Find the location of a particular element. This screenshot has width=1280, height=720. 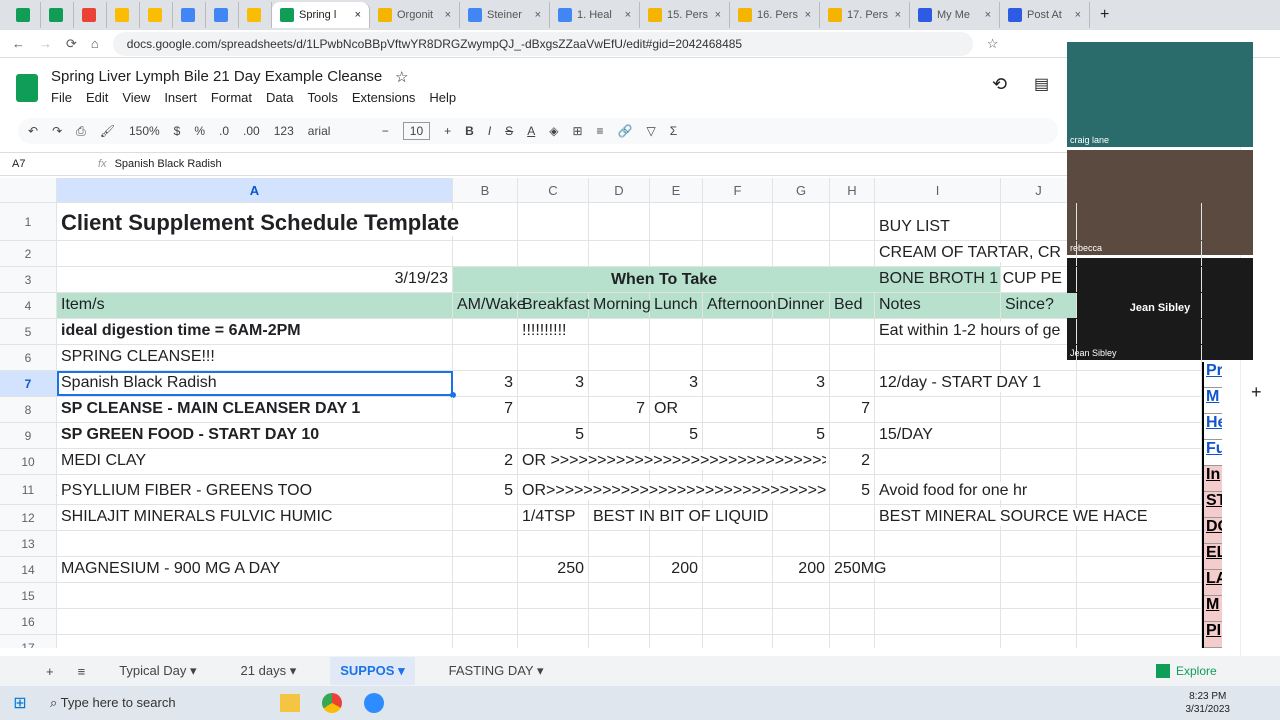

undo-icon: ↶ is located at coordinates (33, 131).